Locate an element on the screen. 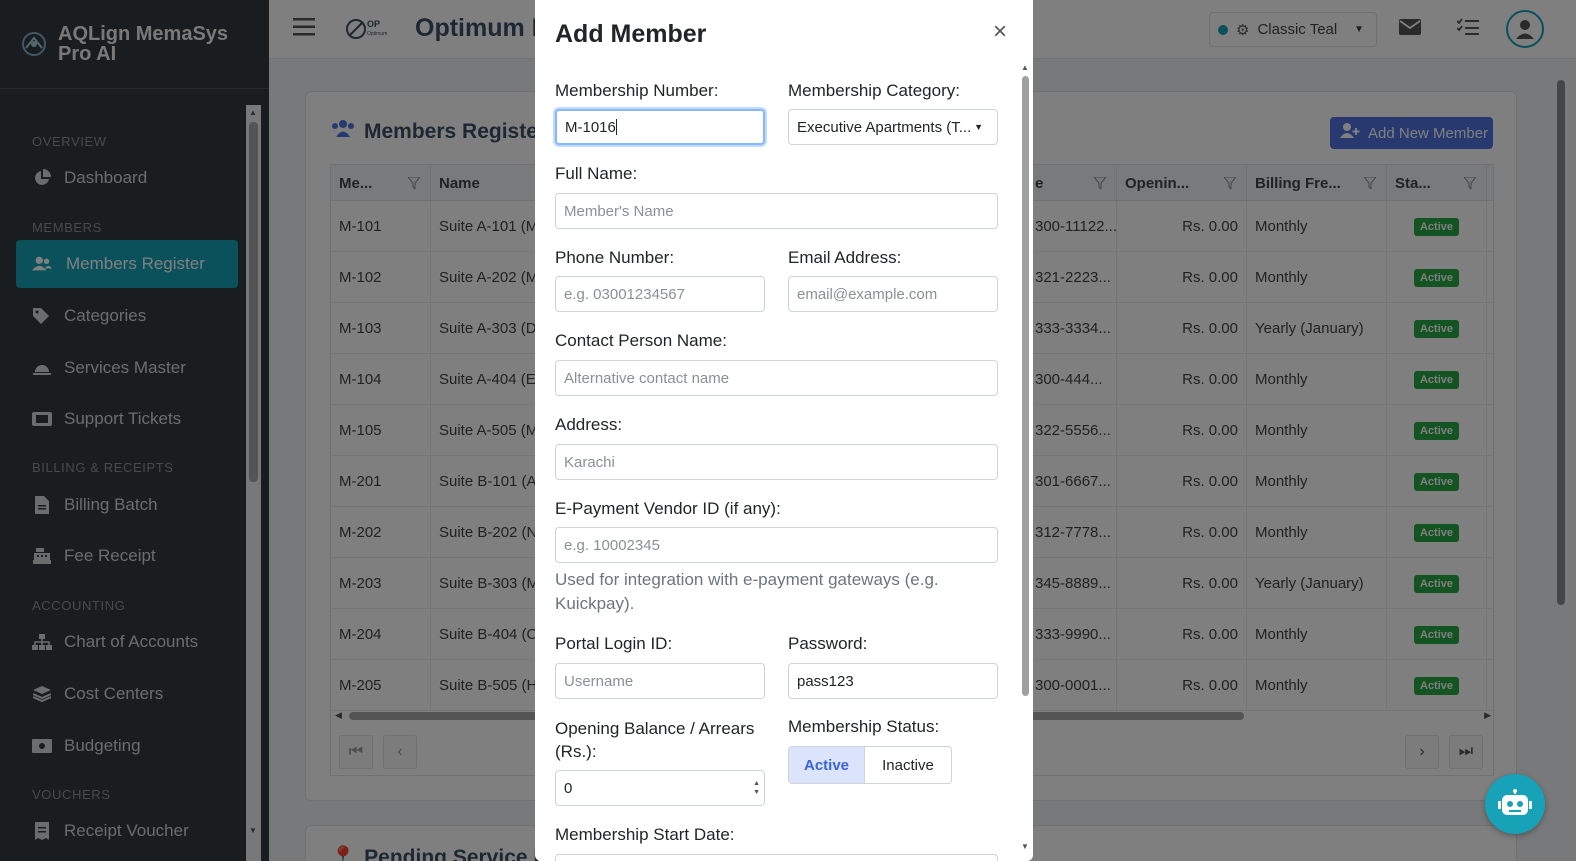  vendor-id-input: e.g. 10002345 is located at coordinates (776, 545).